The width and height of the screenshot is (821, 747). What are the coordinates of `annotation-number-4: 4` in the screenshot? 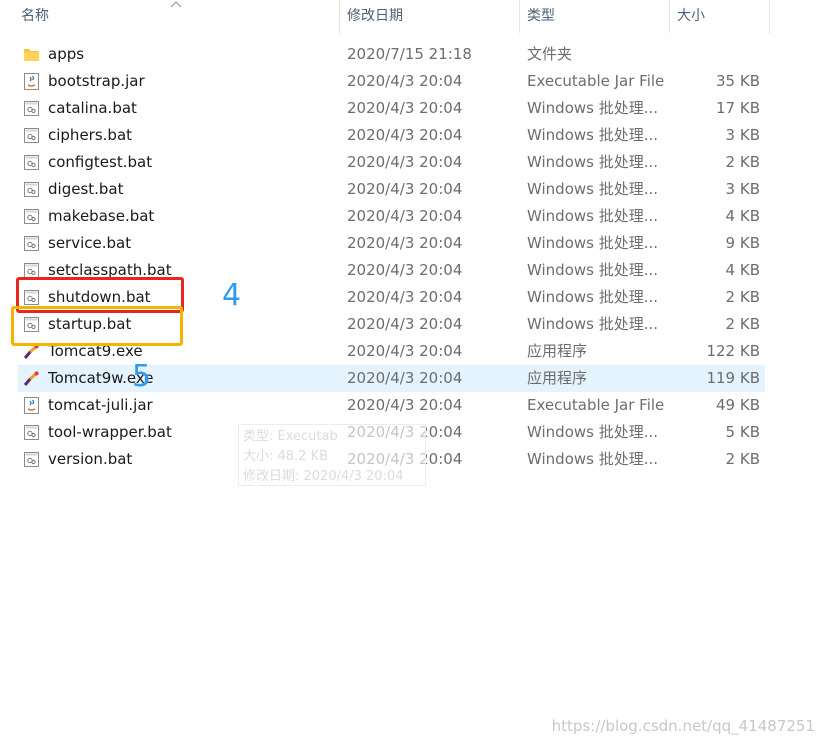 It's located at (232, 295).